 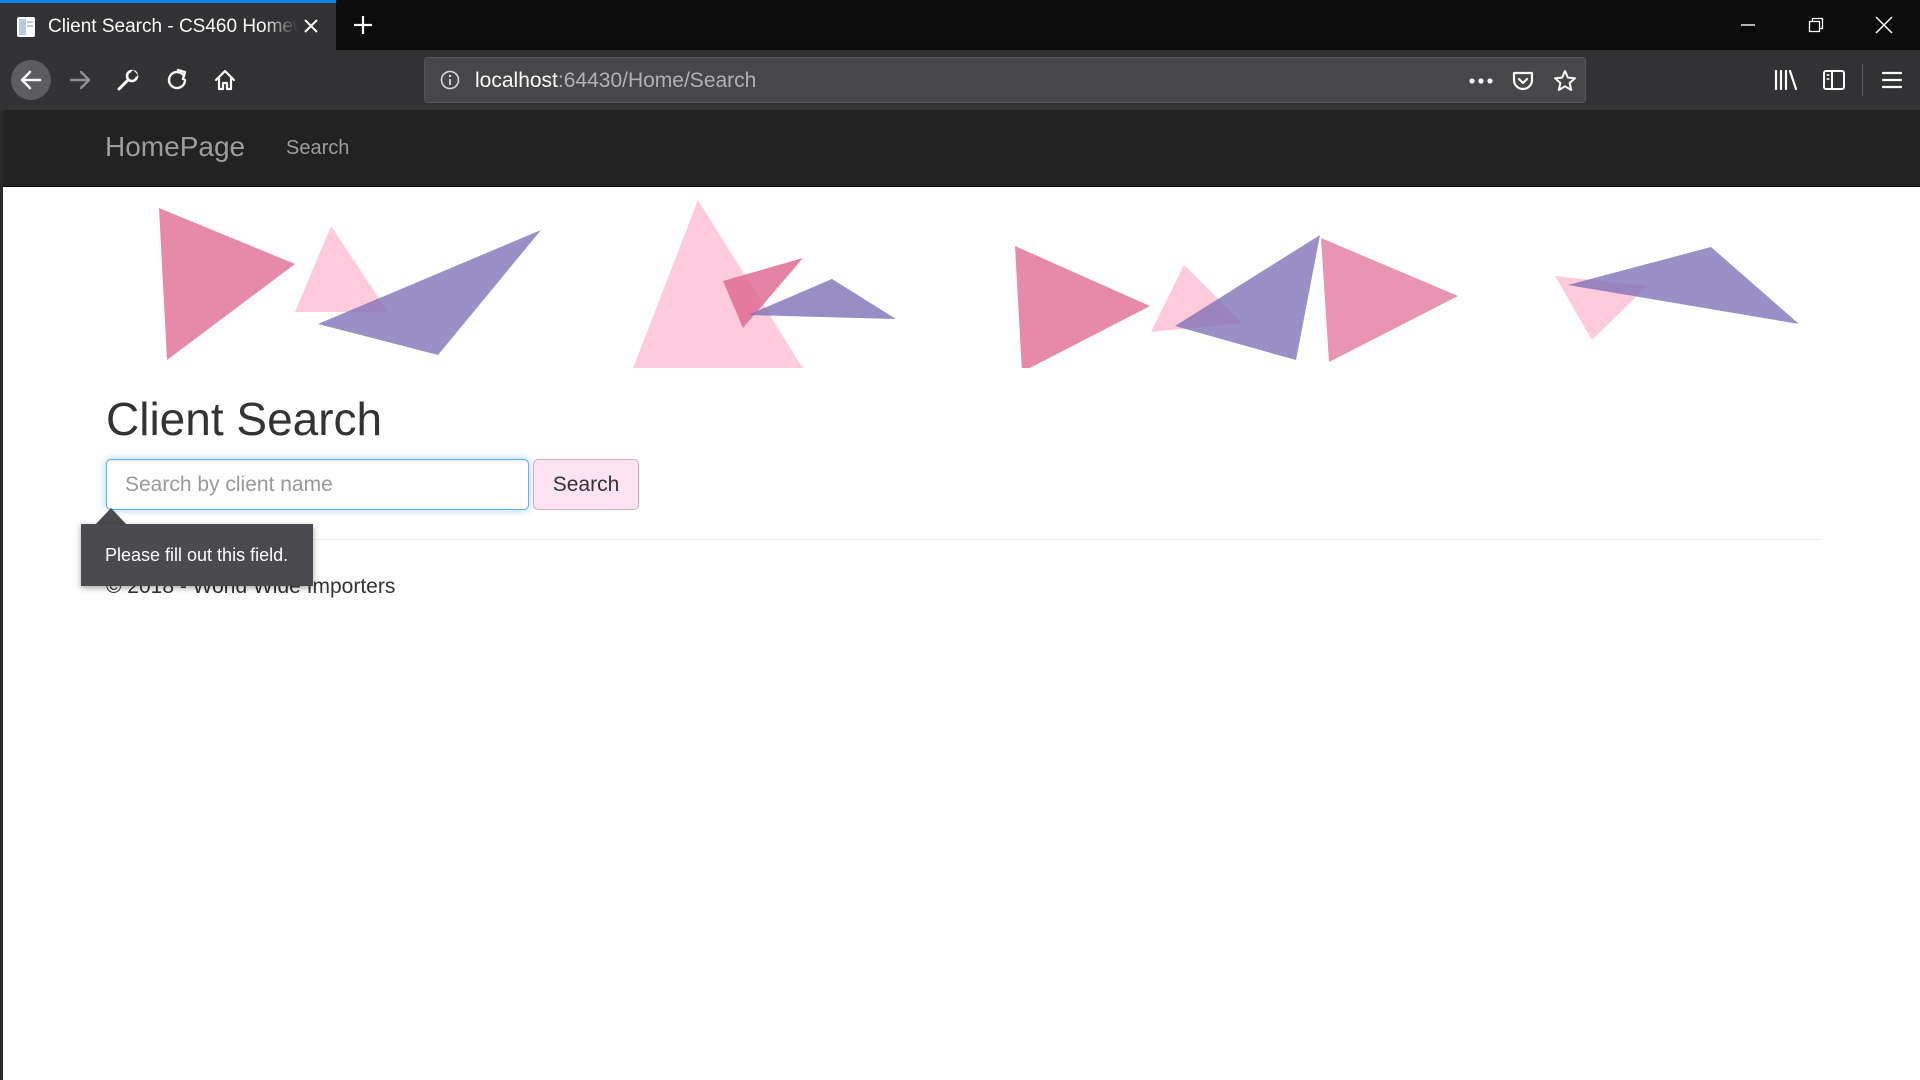 What do you see at coordinates (80, 80) in the screenshot?
I see `forward-arrow-icon` at bounding box center [80, 80].